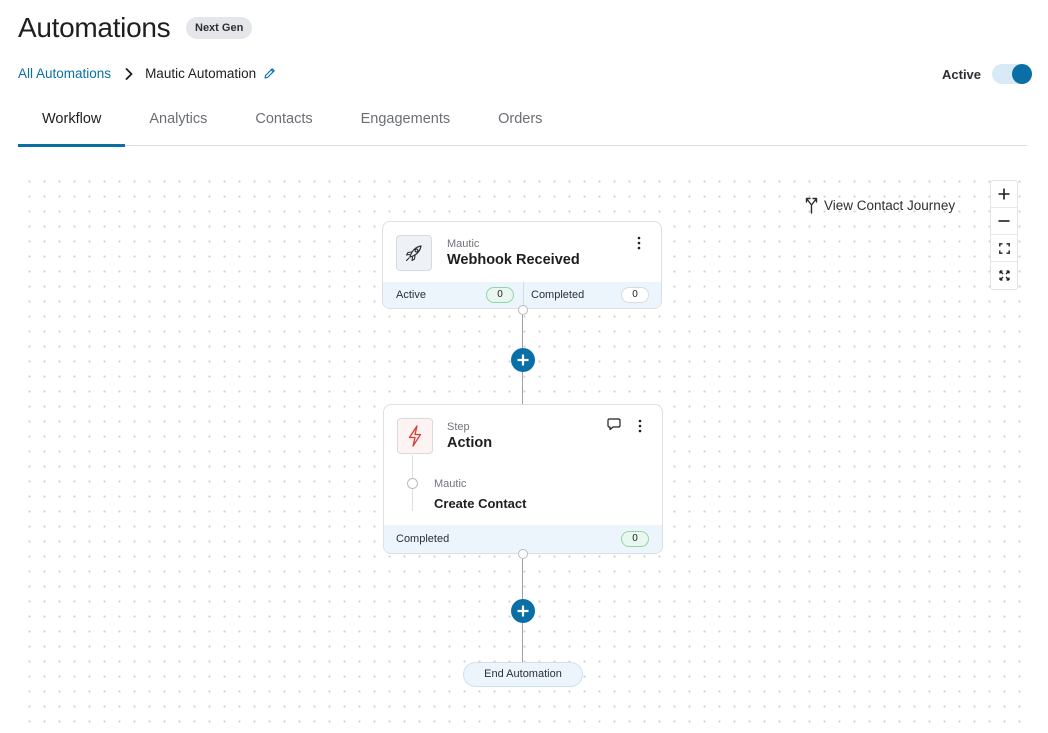 This screenshot has height=733, width=1048. Describe the element at coordinates (423, 539) in the screenshot. I see `action-completed-label: Completed` at that location.